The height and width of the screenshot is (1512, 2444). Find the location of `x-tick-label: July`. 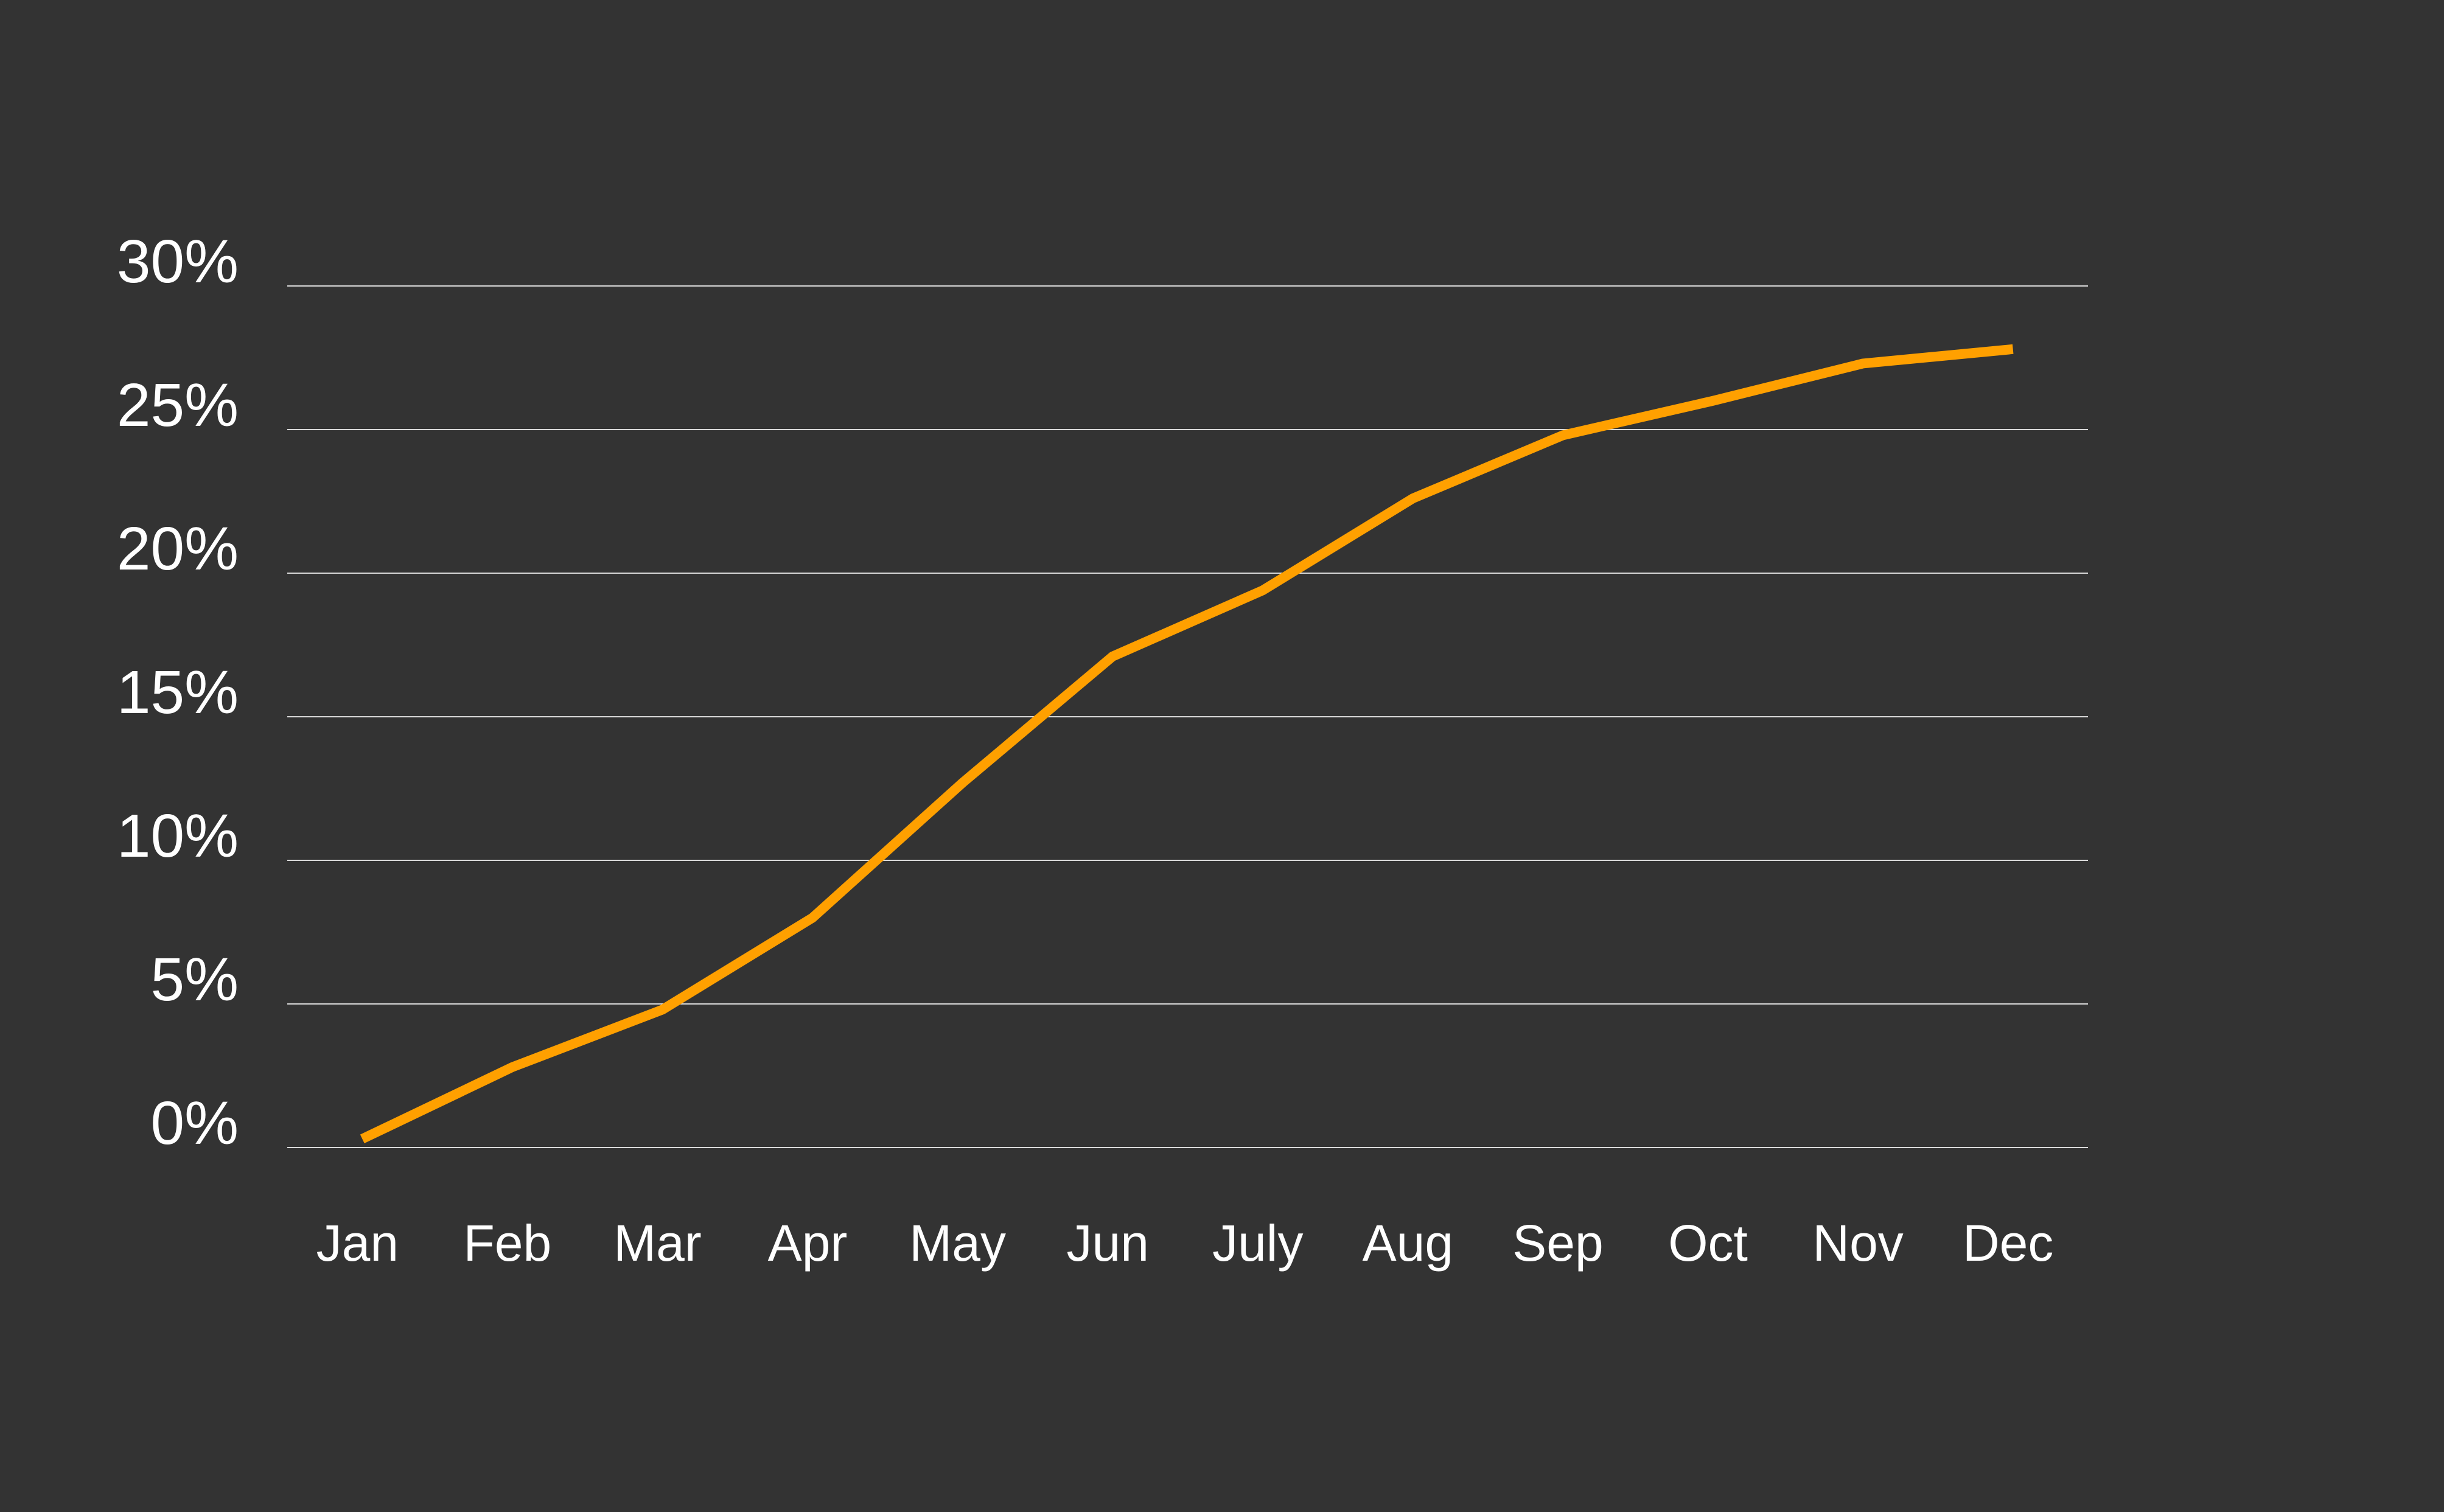

x-tick-label: July is located at coordinates (1258, 1243).